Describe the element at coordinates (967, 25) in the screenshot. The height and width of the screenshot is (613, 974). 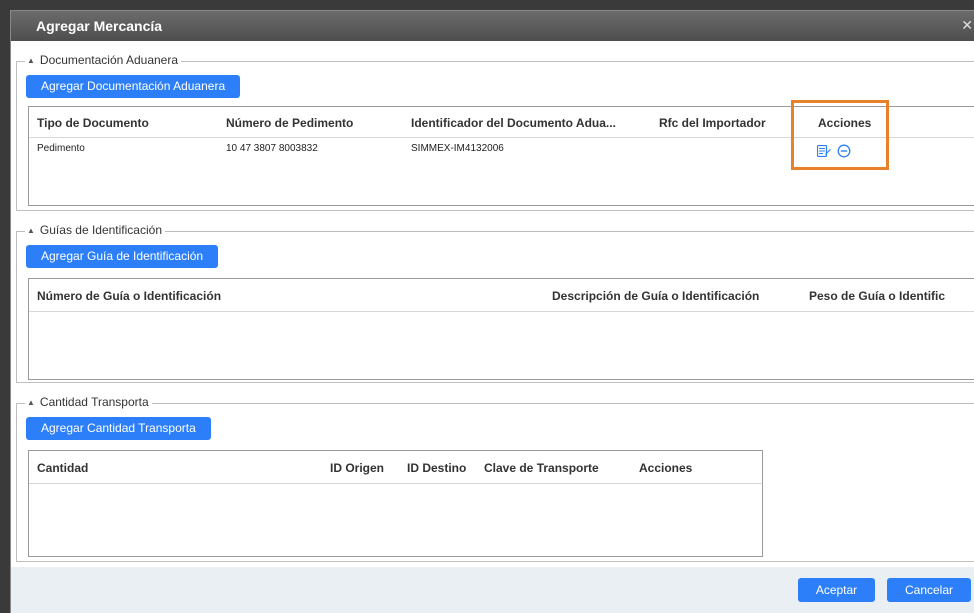
I see `close-icon: ✕` at that location.